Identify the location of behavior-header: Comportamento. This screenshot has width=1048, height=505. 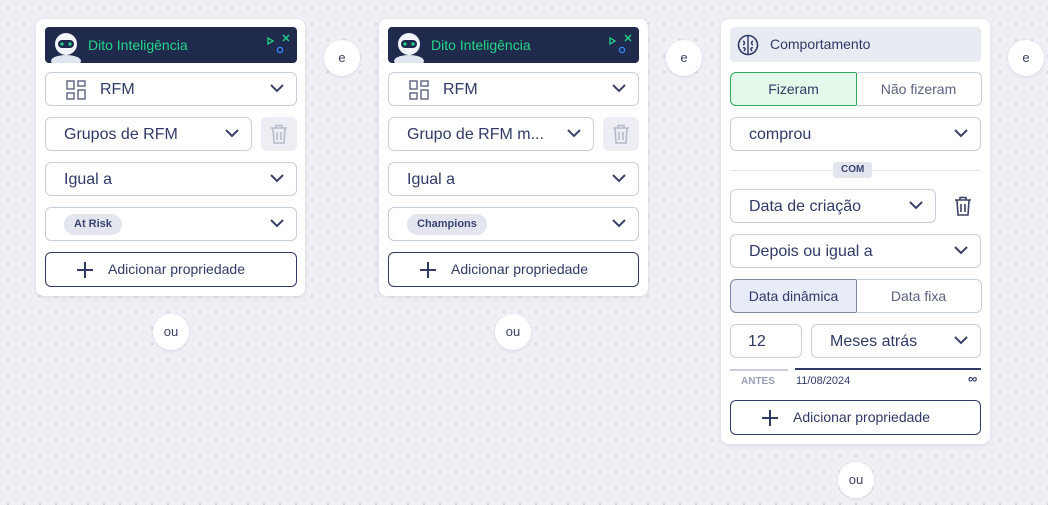
(855, 44).